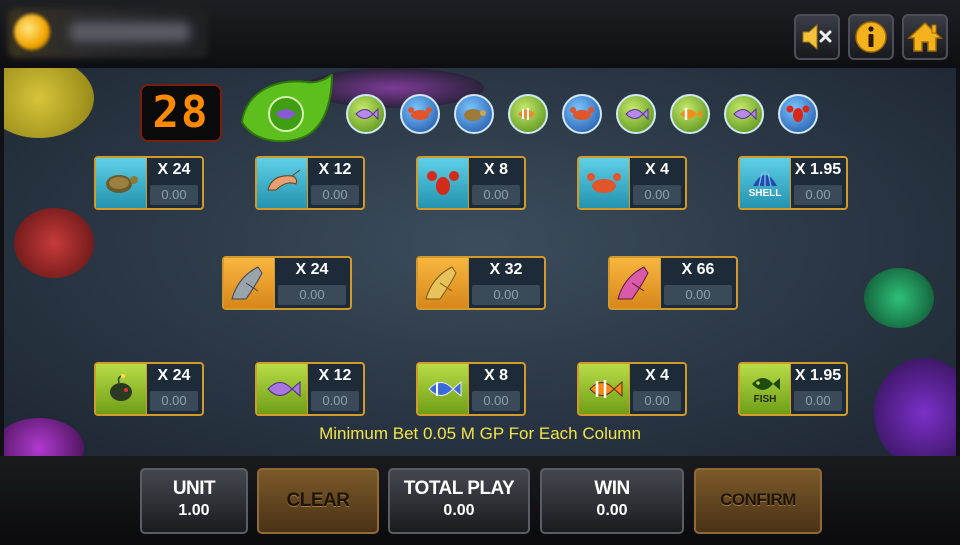 The height and width of the screenshot is (545, 960). I want to click on shell-icon, so click(765, 178).